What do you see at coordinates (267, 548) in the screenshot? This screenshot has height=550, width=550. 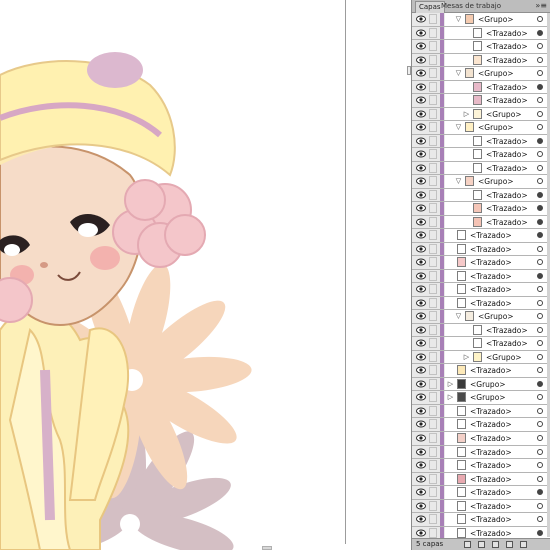 I see `horizontal-scroll-marker` at bounding box center [267, 548].